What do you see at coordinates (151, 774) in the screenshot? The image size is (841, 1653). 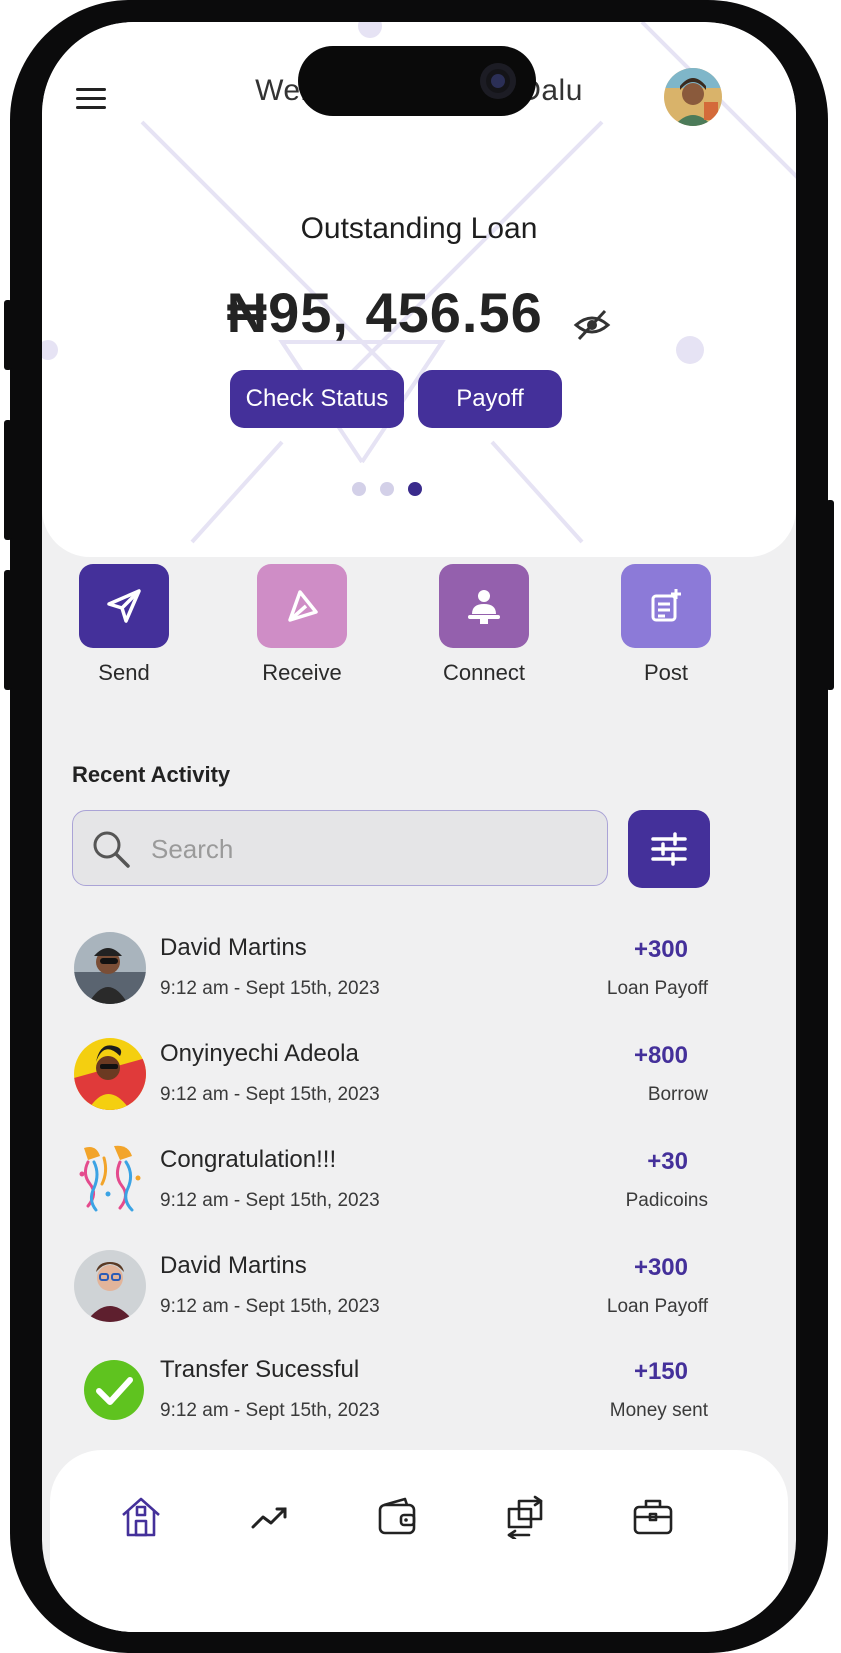 I see `recent-activity-title: Recent Activity` at bounding box center [151, 774].